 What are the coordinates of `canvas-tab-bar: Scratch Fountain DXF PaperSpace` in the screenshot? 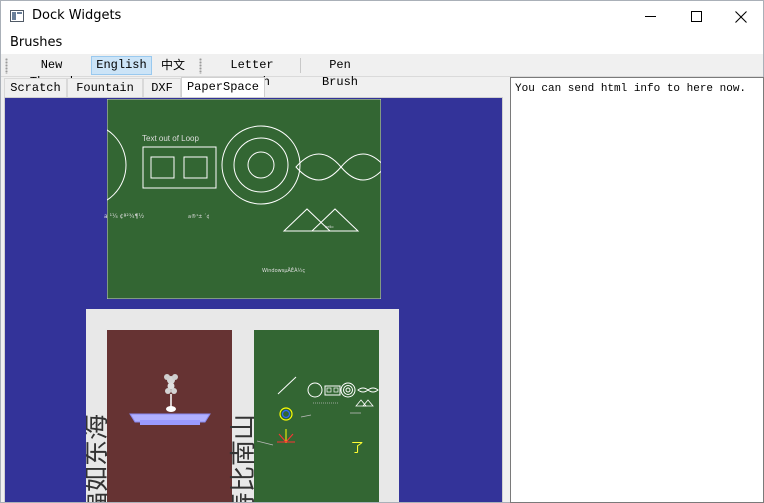 It's located at (256, 87).